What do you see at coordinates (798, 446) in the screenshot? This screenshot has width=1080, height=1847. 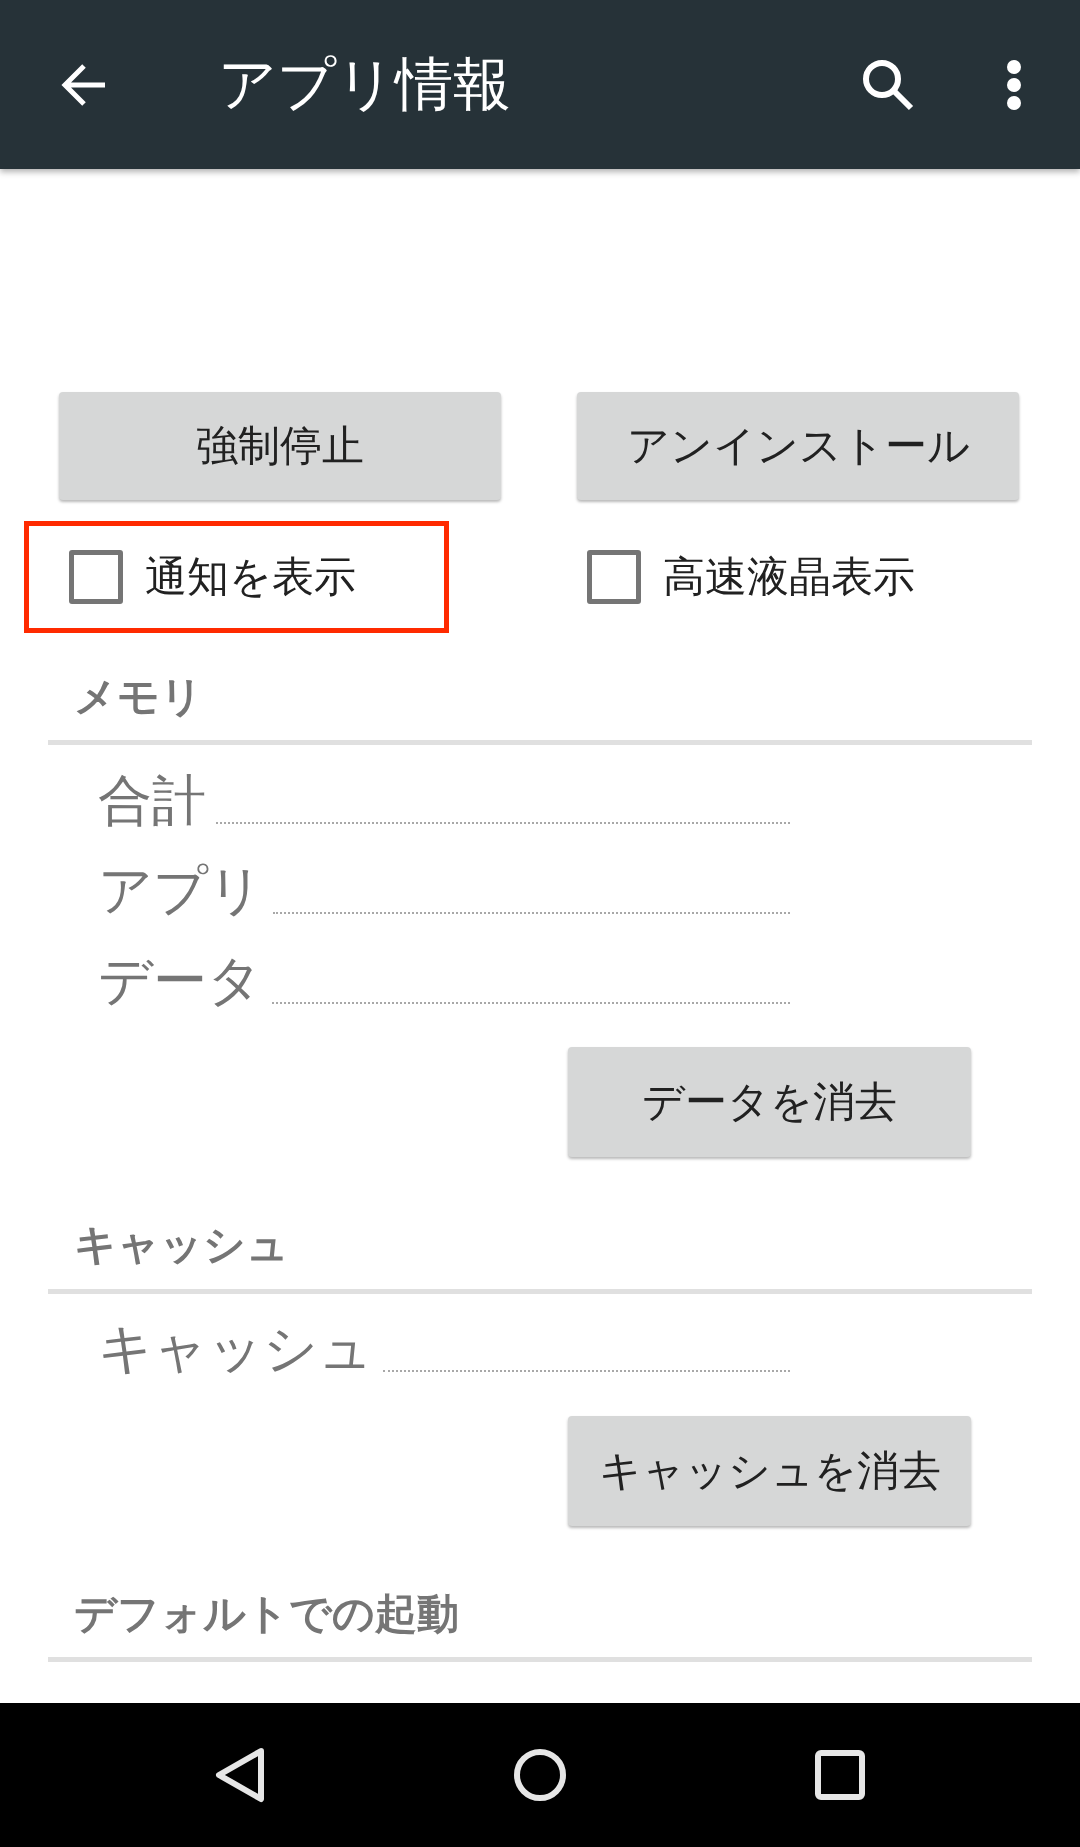 I see `action-button: アンインストール` at bounding box center [798, 446].